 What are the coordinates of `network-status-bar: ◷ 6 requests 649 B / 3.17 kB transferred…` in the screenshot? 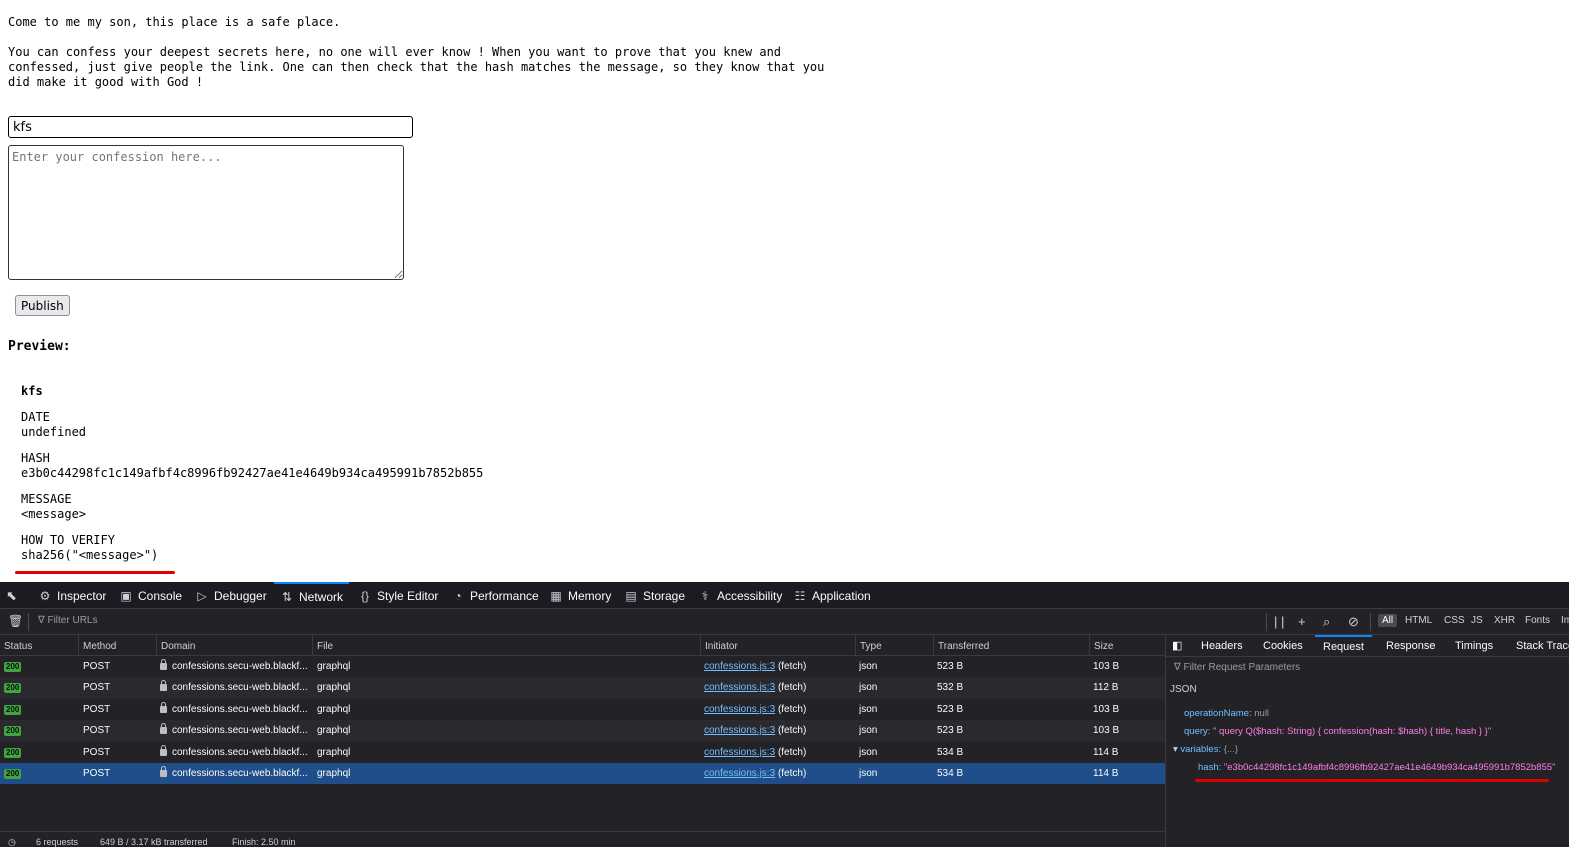 It's located at (582, 839).